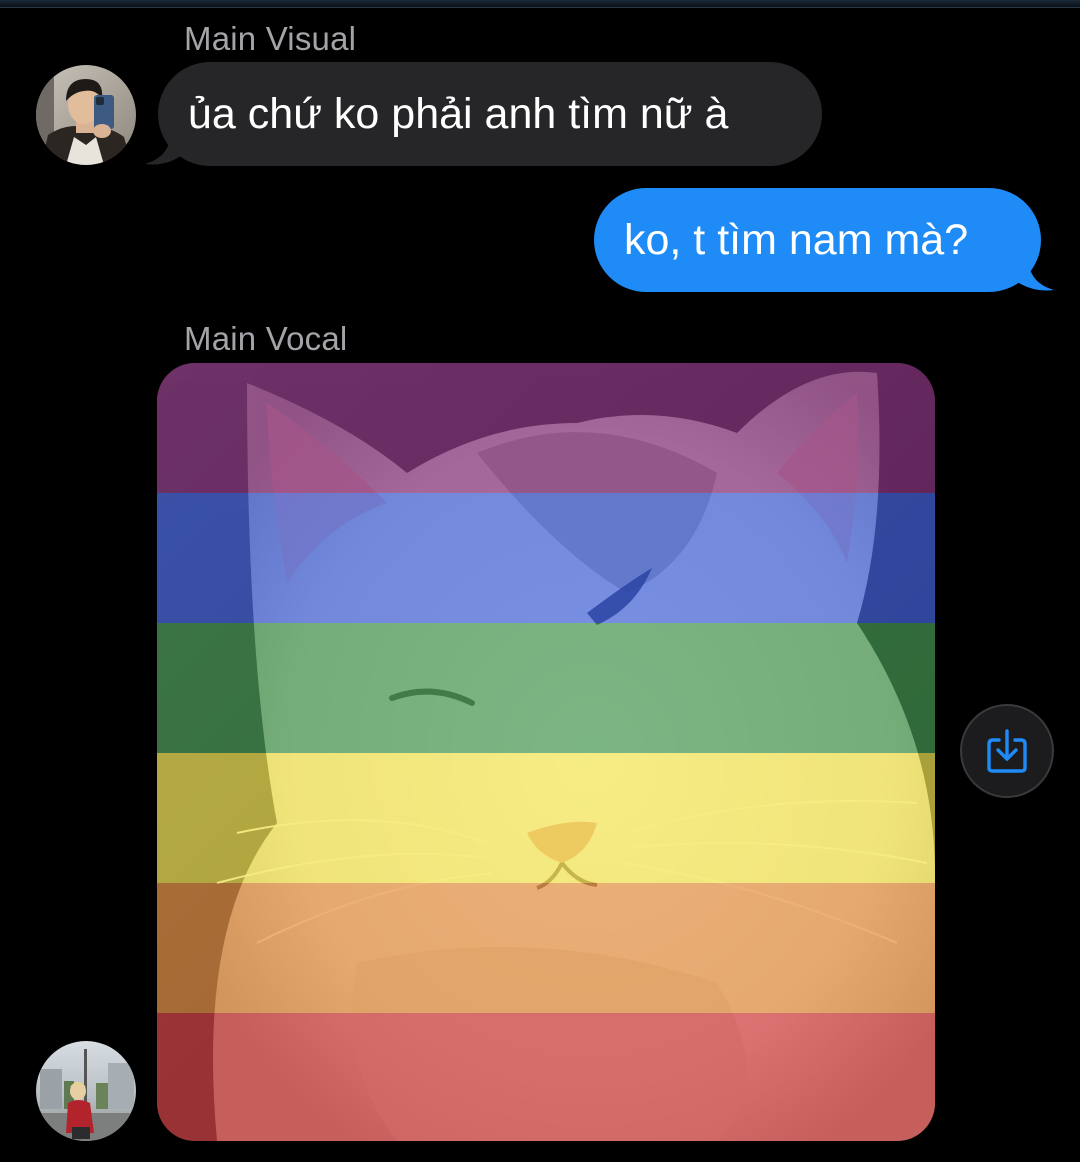 This screenshot has width=1080, height=1162. Describe the element at coordinates (540, 4) in the screenshot. I see `status-strip` at that location.